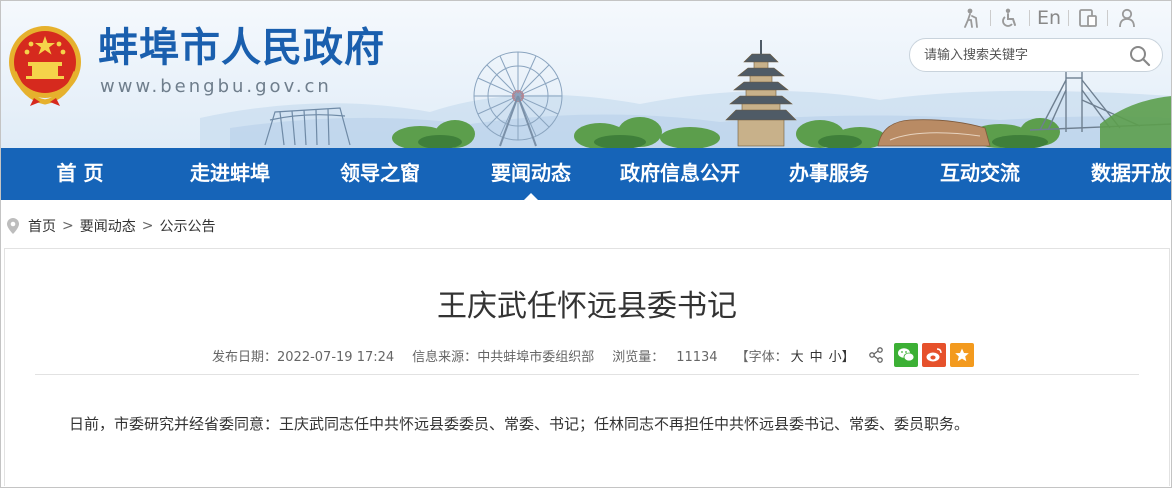  I want to click on user-icon, so click(1127, 18).